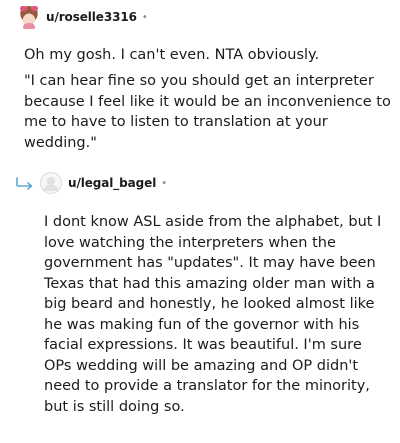  What do you see at coordinates (51, 188) in the screenshot?
I see `avatar-body-icon` at bounding box center [51, 188].